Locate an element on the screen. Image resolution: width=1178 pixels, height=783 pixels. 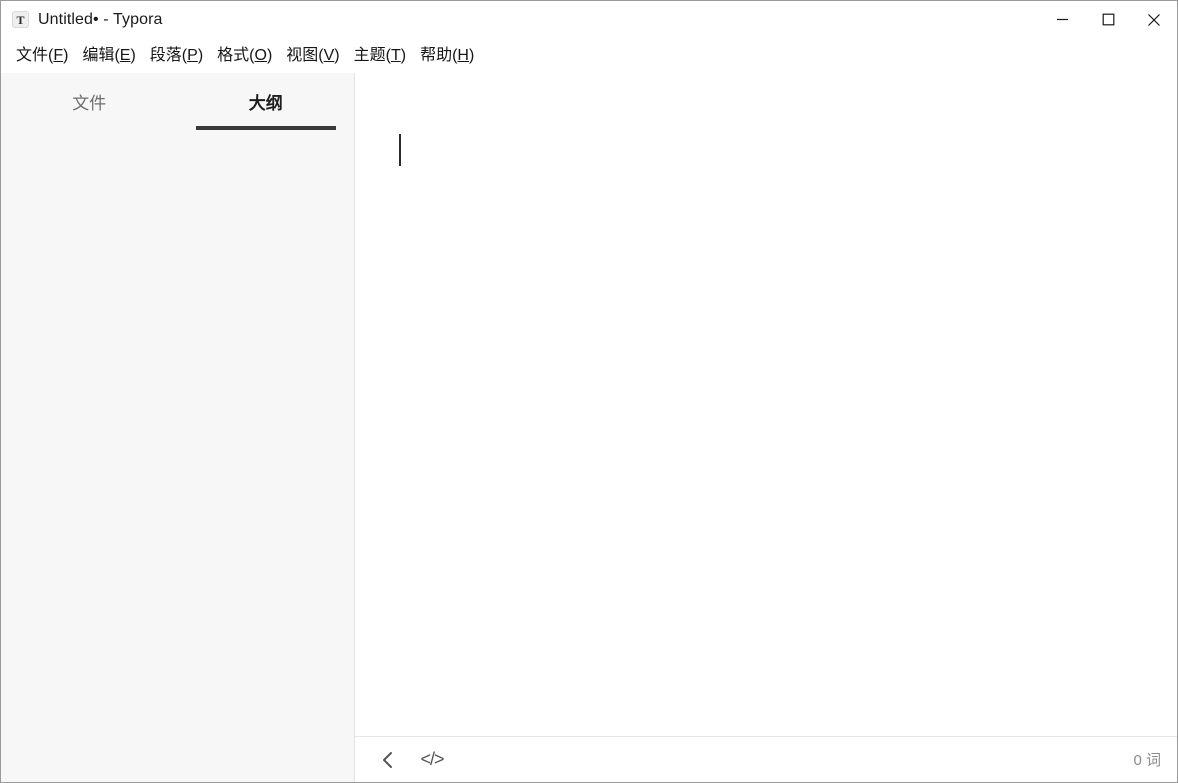
menu-item-help: 帮助(H) is located at coordinates (447, 56).